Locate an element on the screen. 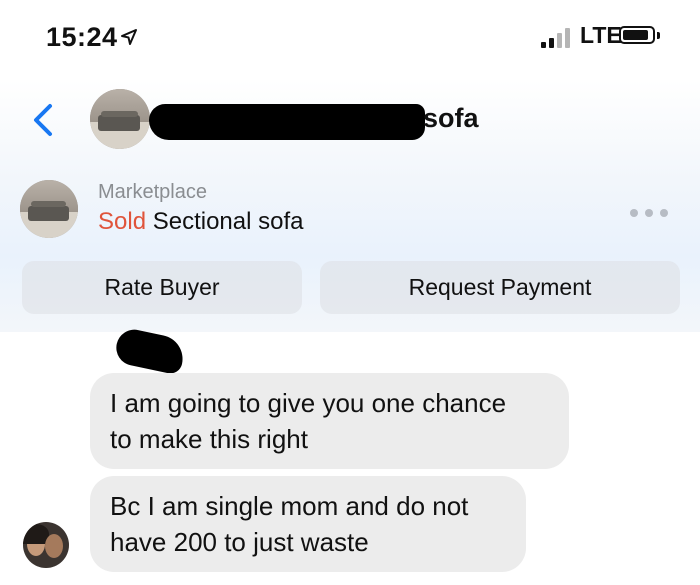 The width and height of the screenshot is (700, 585). status-time: 15:24 is located at coordinates (82, 37).